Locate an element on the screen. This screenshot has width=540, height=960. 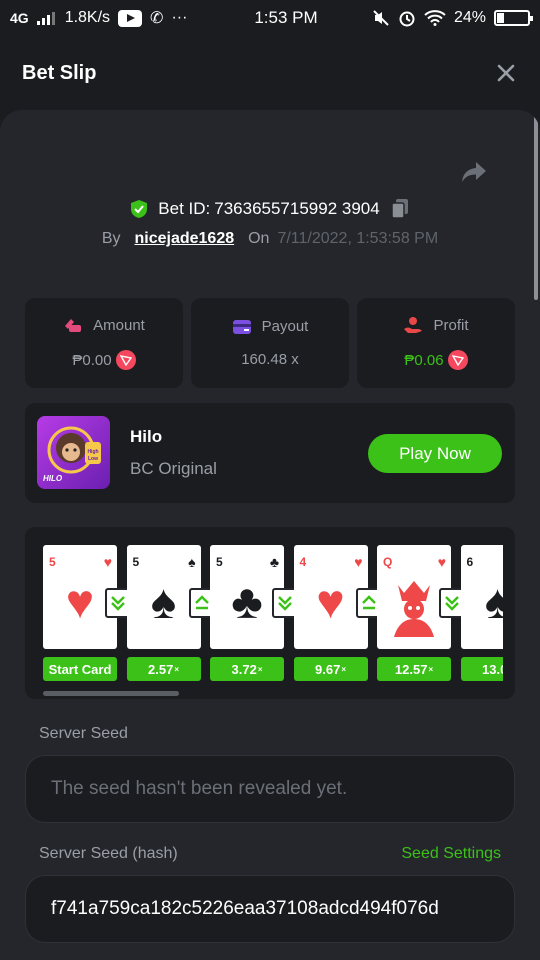
card-rank: Q is located at coordinates (388, 562).